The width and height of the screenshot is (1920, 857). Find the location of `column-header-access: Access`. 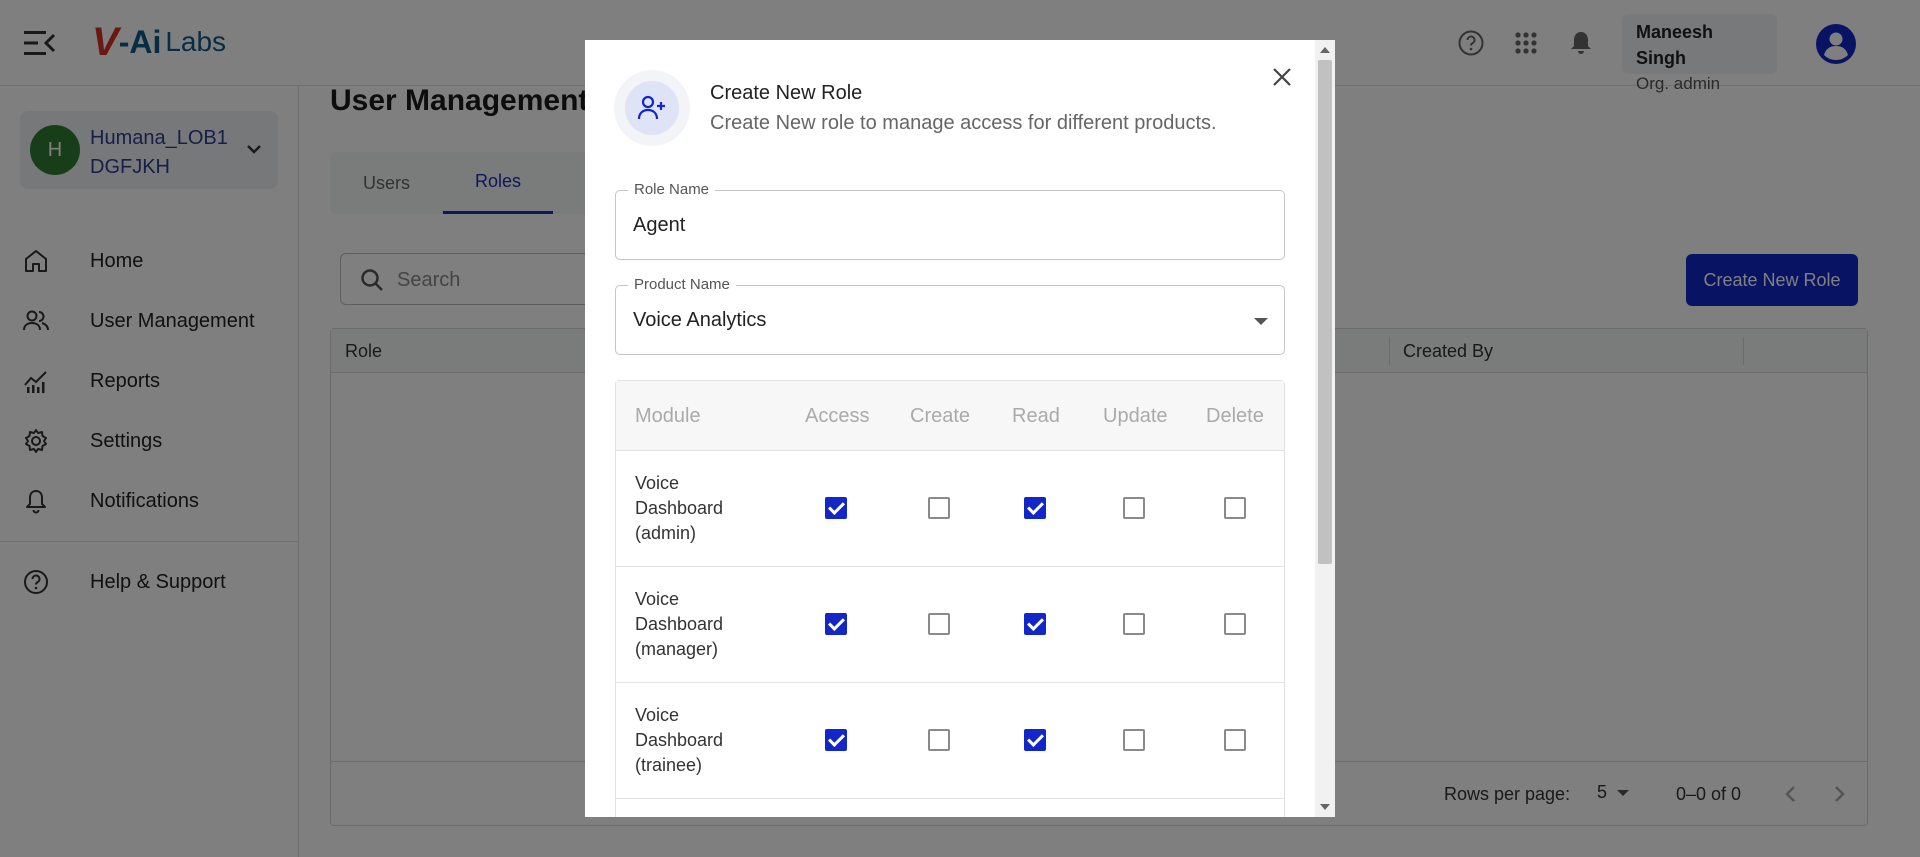

column-header-access: Access is located at coordinates (837, 416).